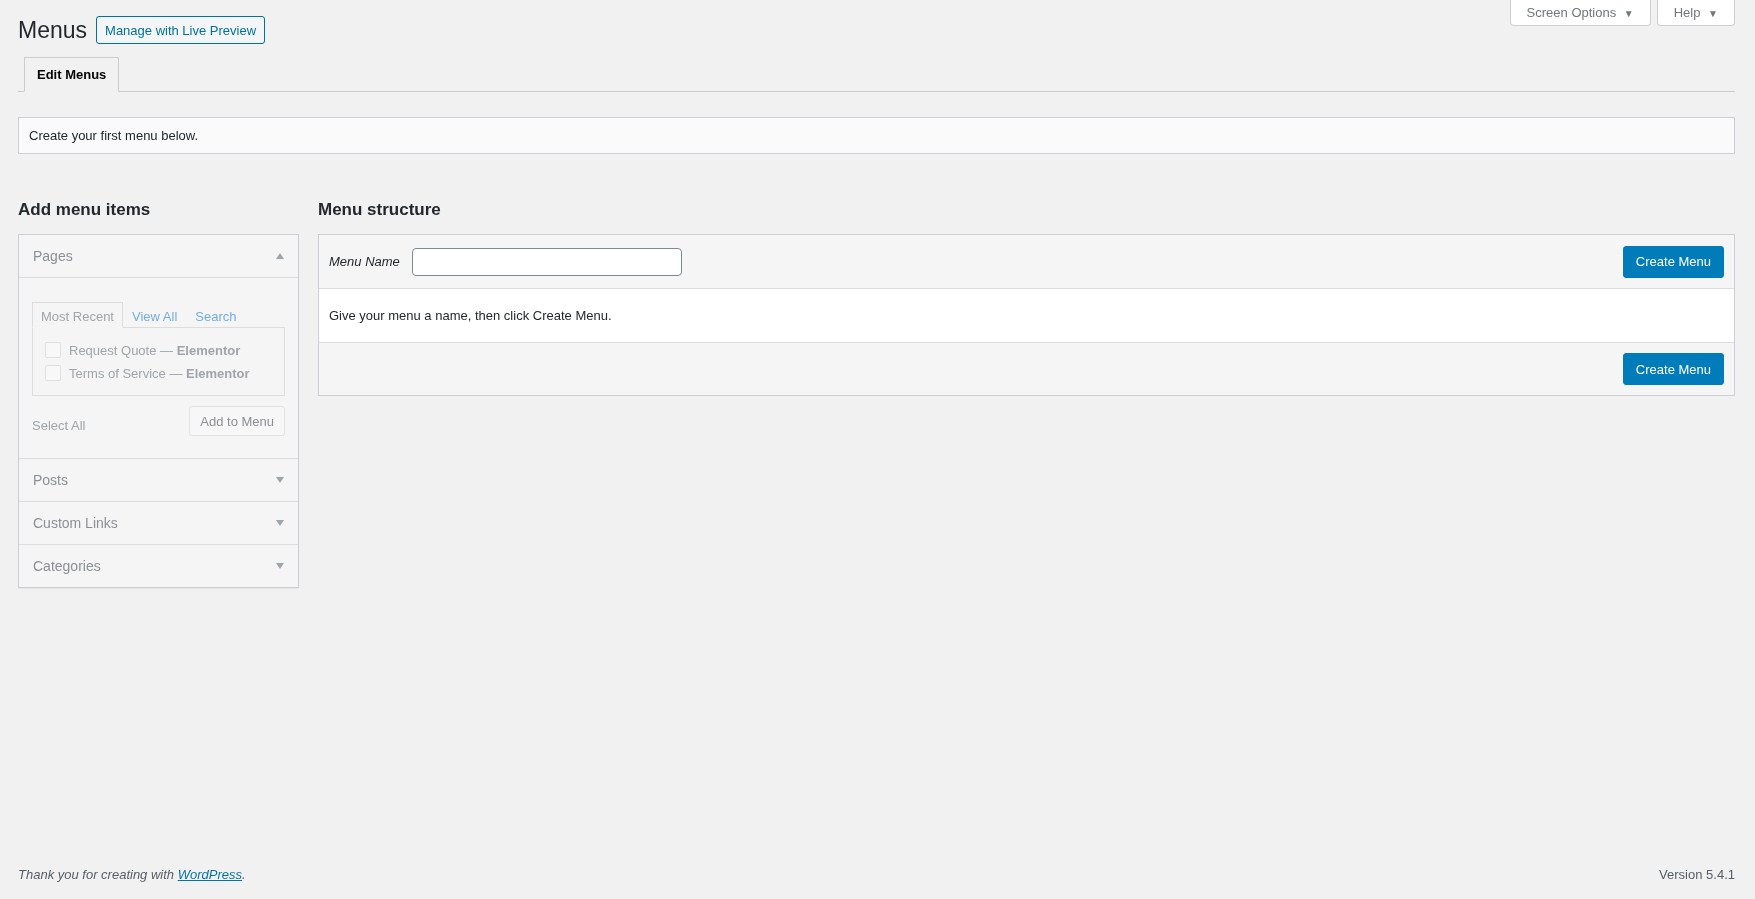 The width and height of the screenshot is (1755, 899). What do you see at coordinates (470, 315) in the screenshot?
I see `instructions-text: Give your menu a name, then click Create Menu.` at bounding box center [470, 315].